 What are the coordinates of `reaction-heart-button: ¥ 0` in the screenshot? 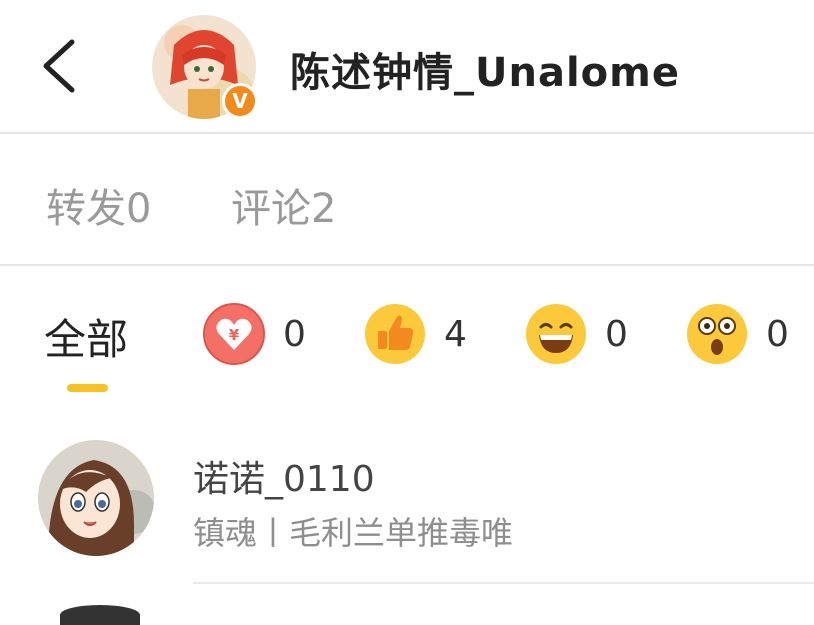 It's located at (254, 334).